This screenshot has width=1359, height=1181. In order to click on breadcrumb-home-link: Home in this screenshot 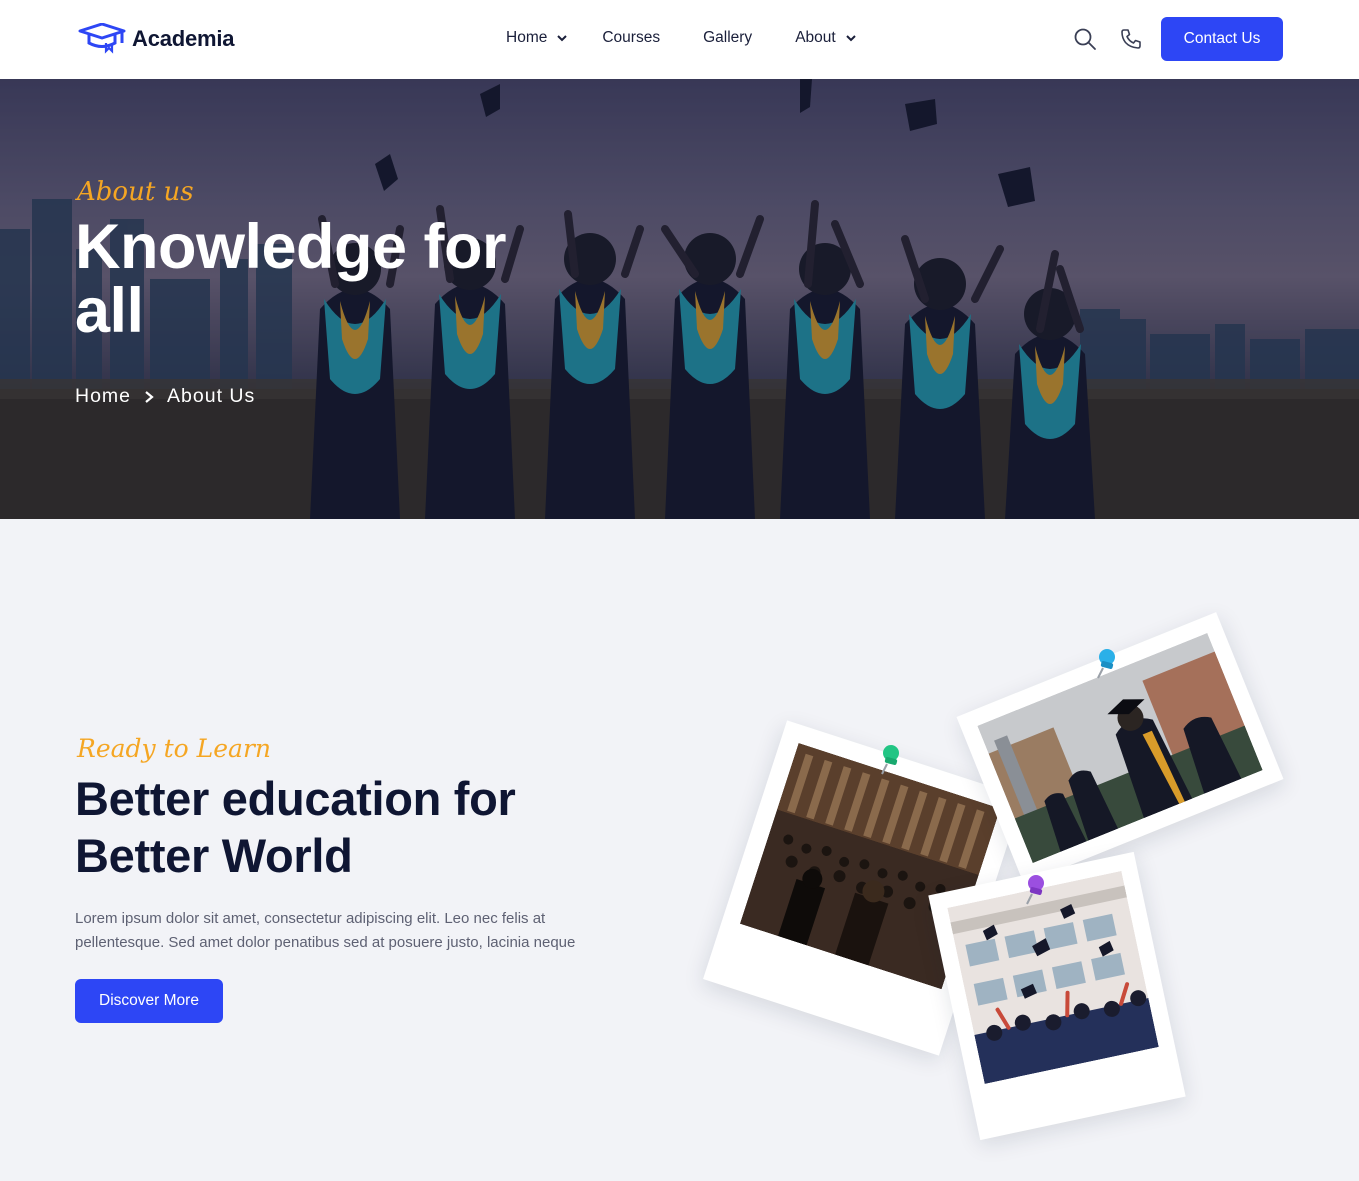, I will do `click(103, 396)`.